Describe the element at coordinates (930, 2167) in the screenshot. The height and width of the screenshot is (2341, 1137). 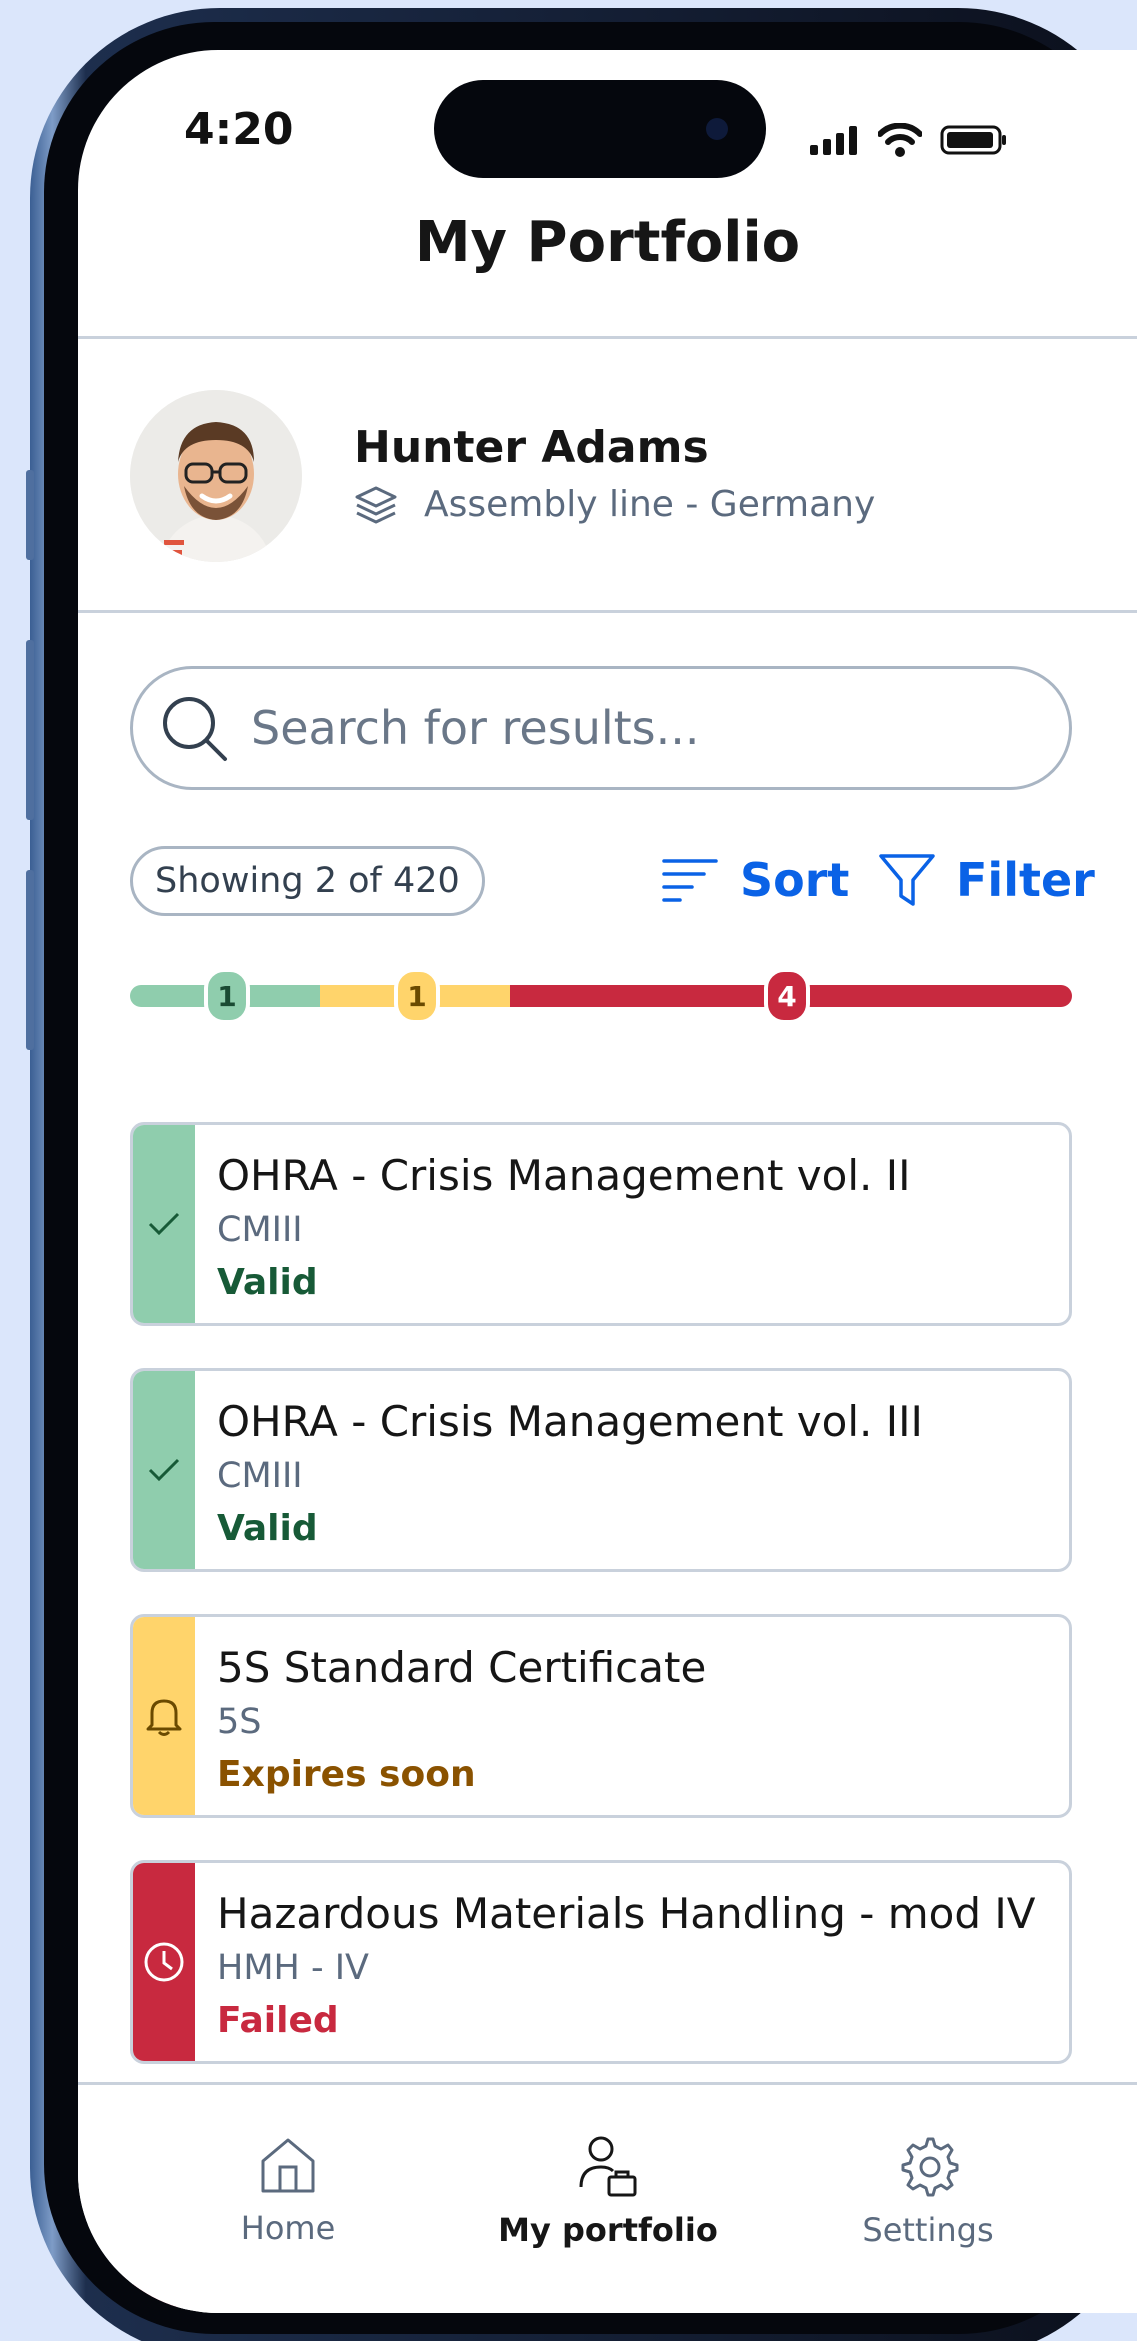
I see `gear-icon` at that location.